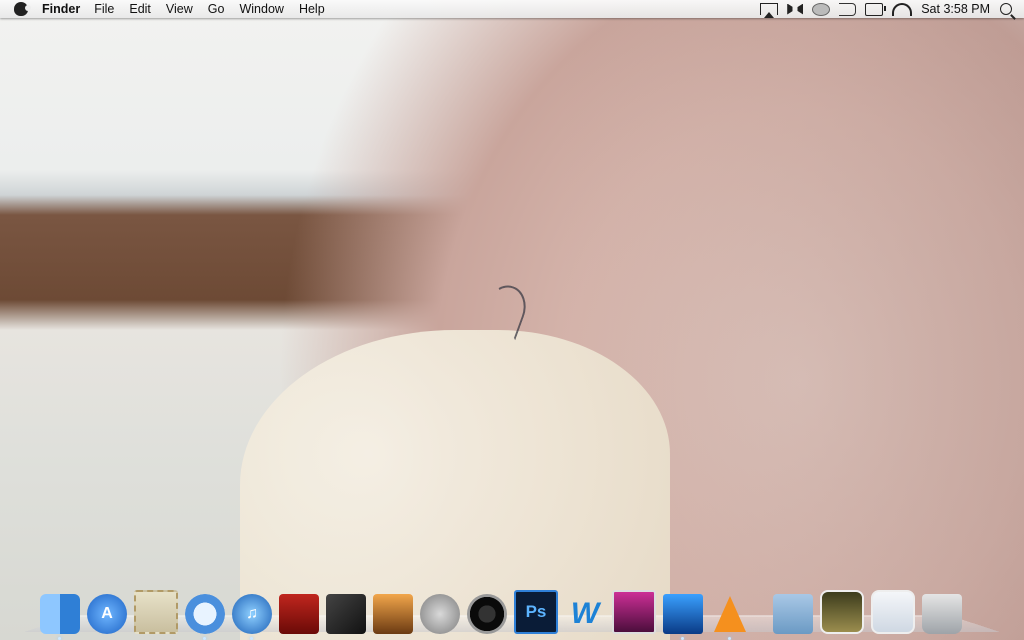 Image resolution: width=1024 pixels, height=640 pixels. What do you see at coordinates (179, 9) in the screenshot?
I see `menu-view: View` at bounding box center [179, 9].